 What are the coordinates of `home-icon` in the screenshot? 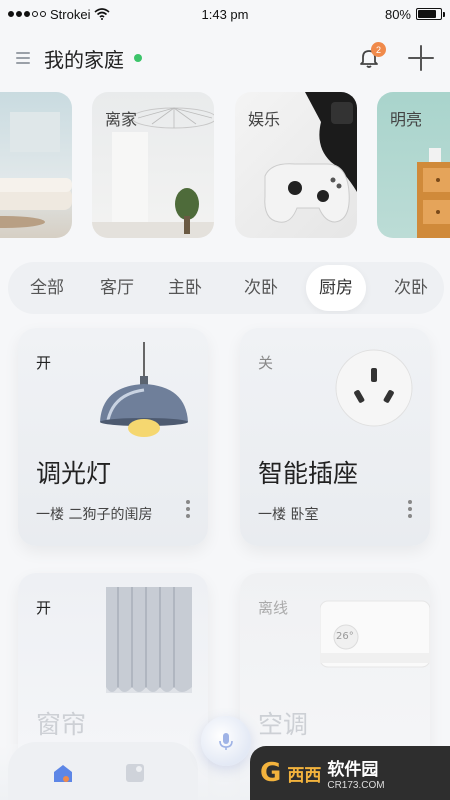 It's located at (63, 773).